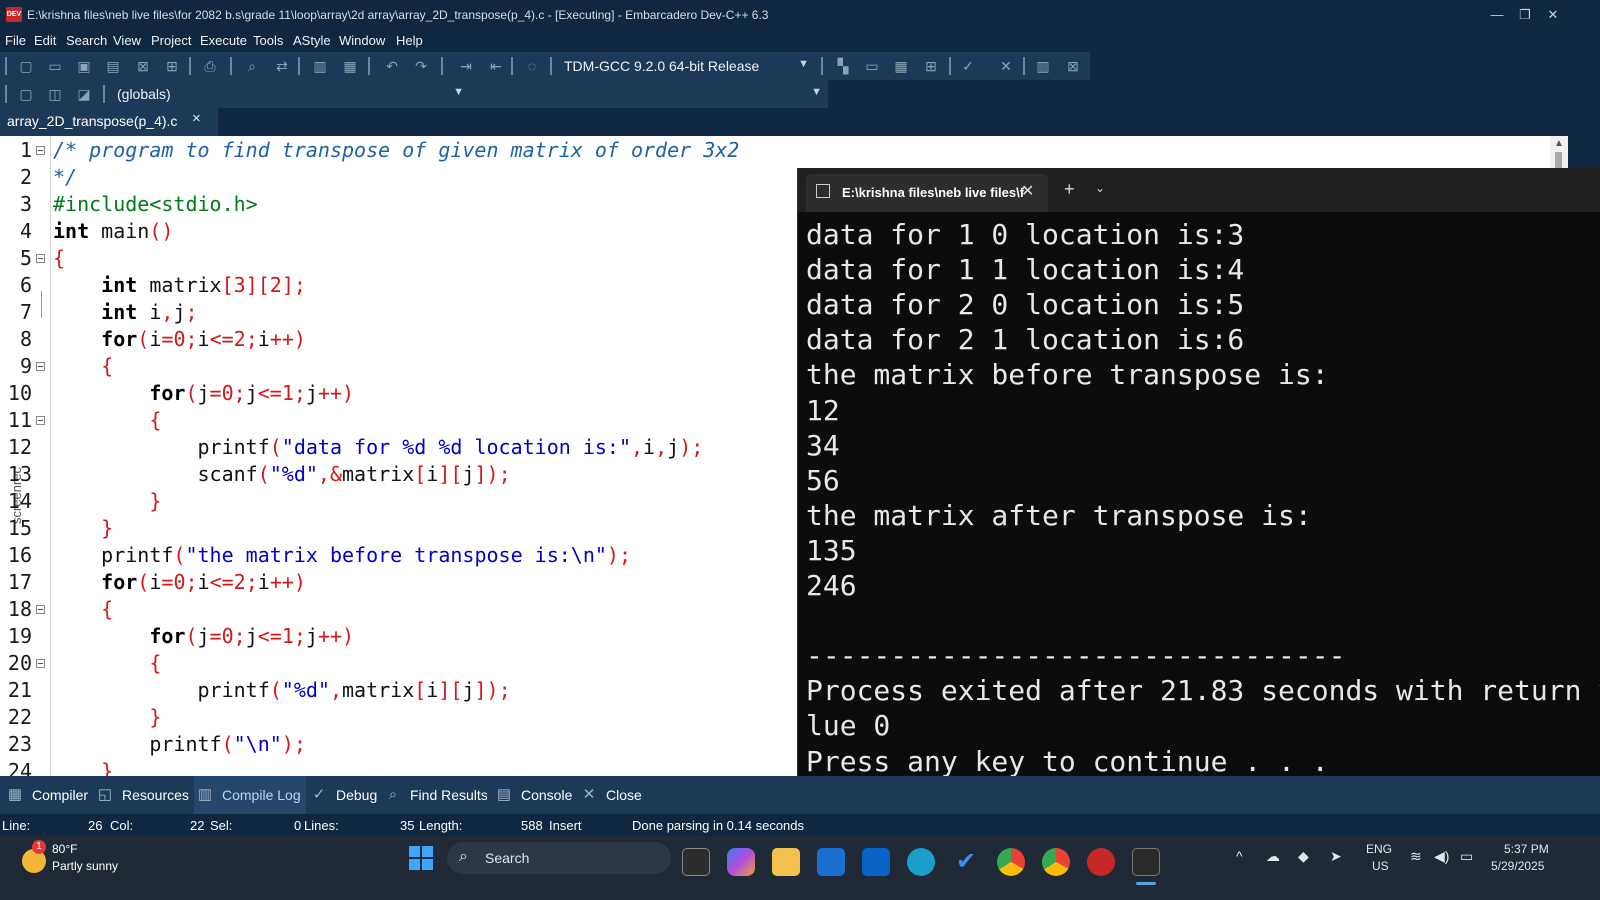  I want to click on language-primary: ENG, so click(1379, 849).